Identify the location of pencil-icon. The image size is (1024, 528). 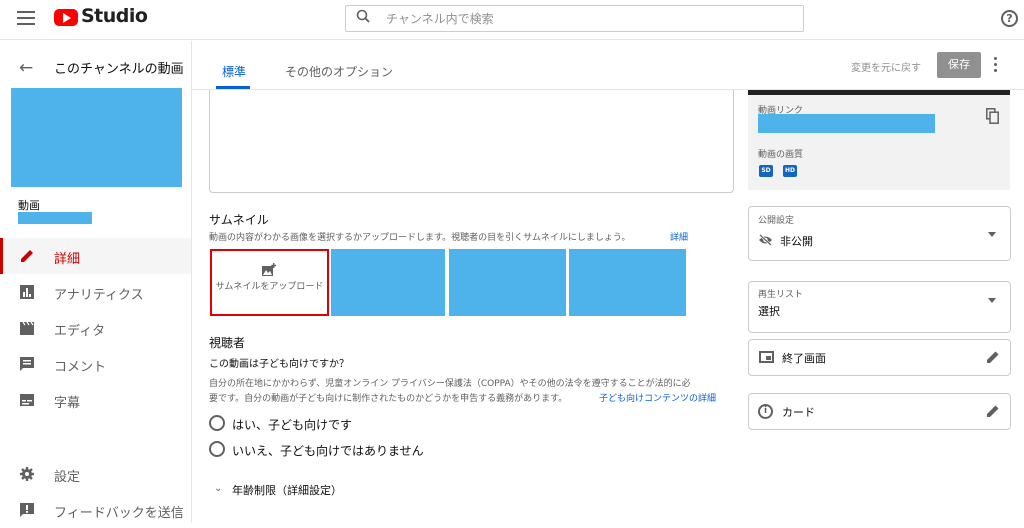
(27, 256).